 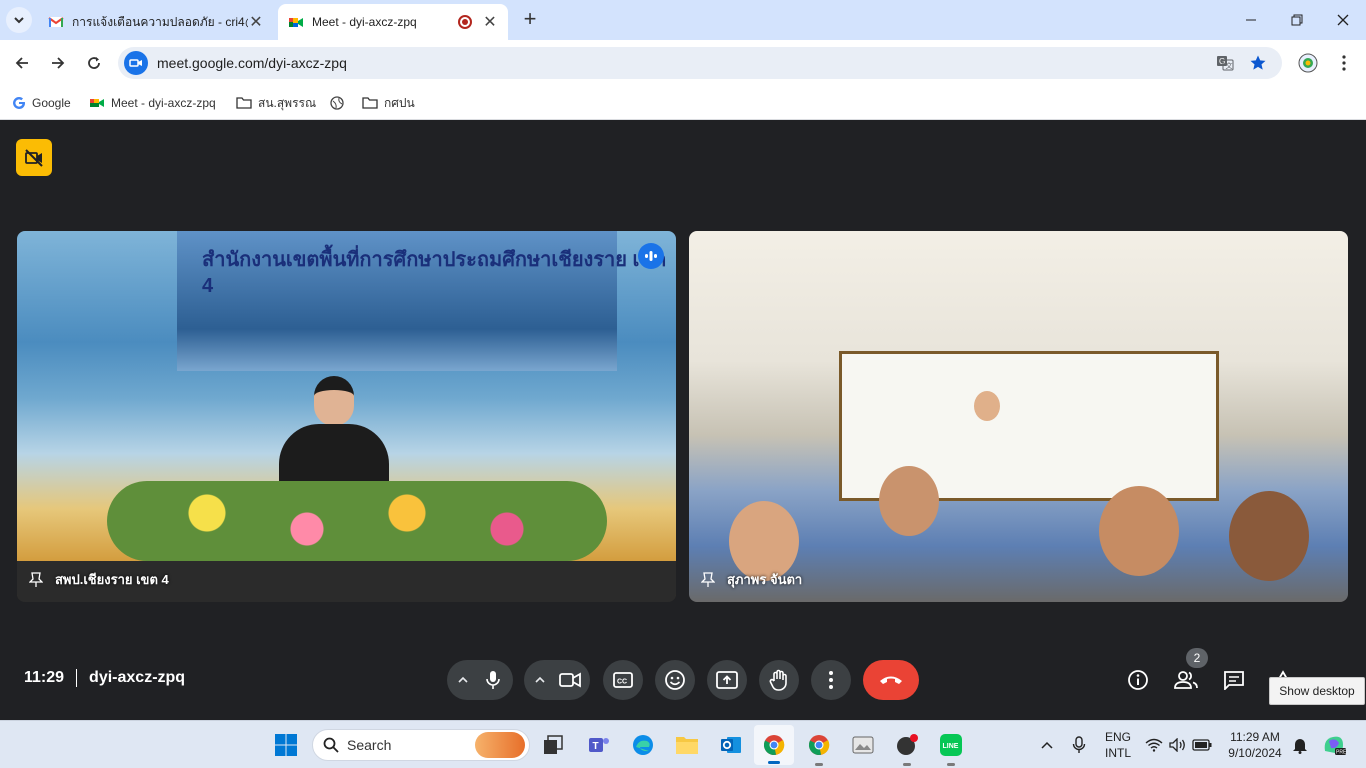 What do you see at coordinates (19, 20) in the screenshot?
I see `tab-search-button` at bounding box center [19, 20].